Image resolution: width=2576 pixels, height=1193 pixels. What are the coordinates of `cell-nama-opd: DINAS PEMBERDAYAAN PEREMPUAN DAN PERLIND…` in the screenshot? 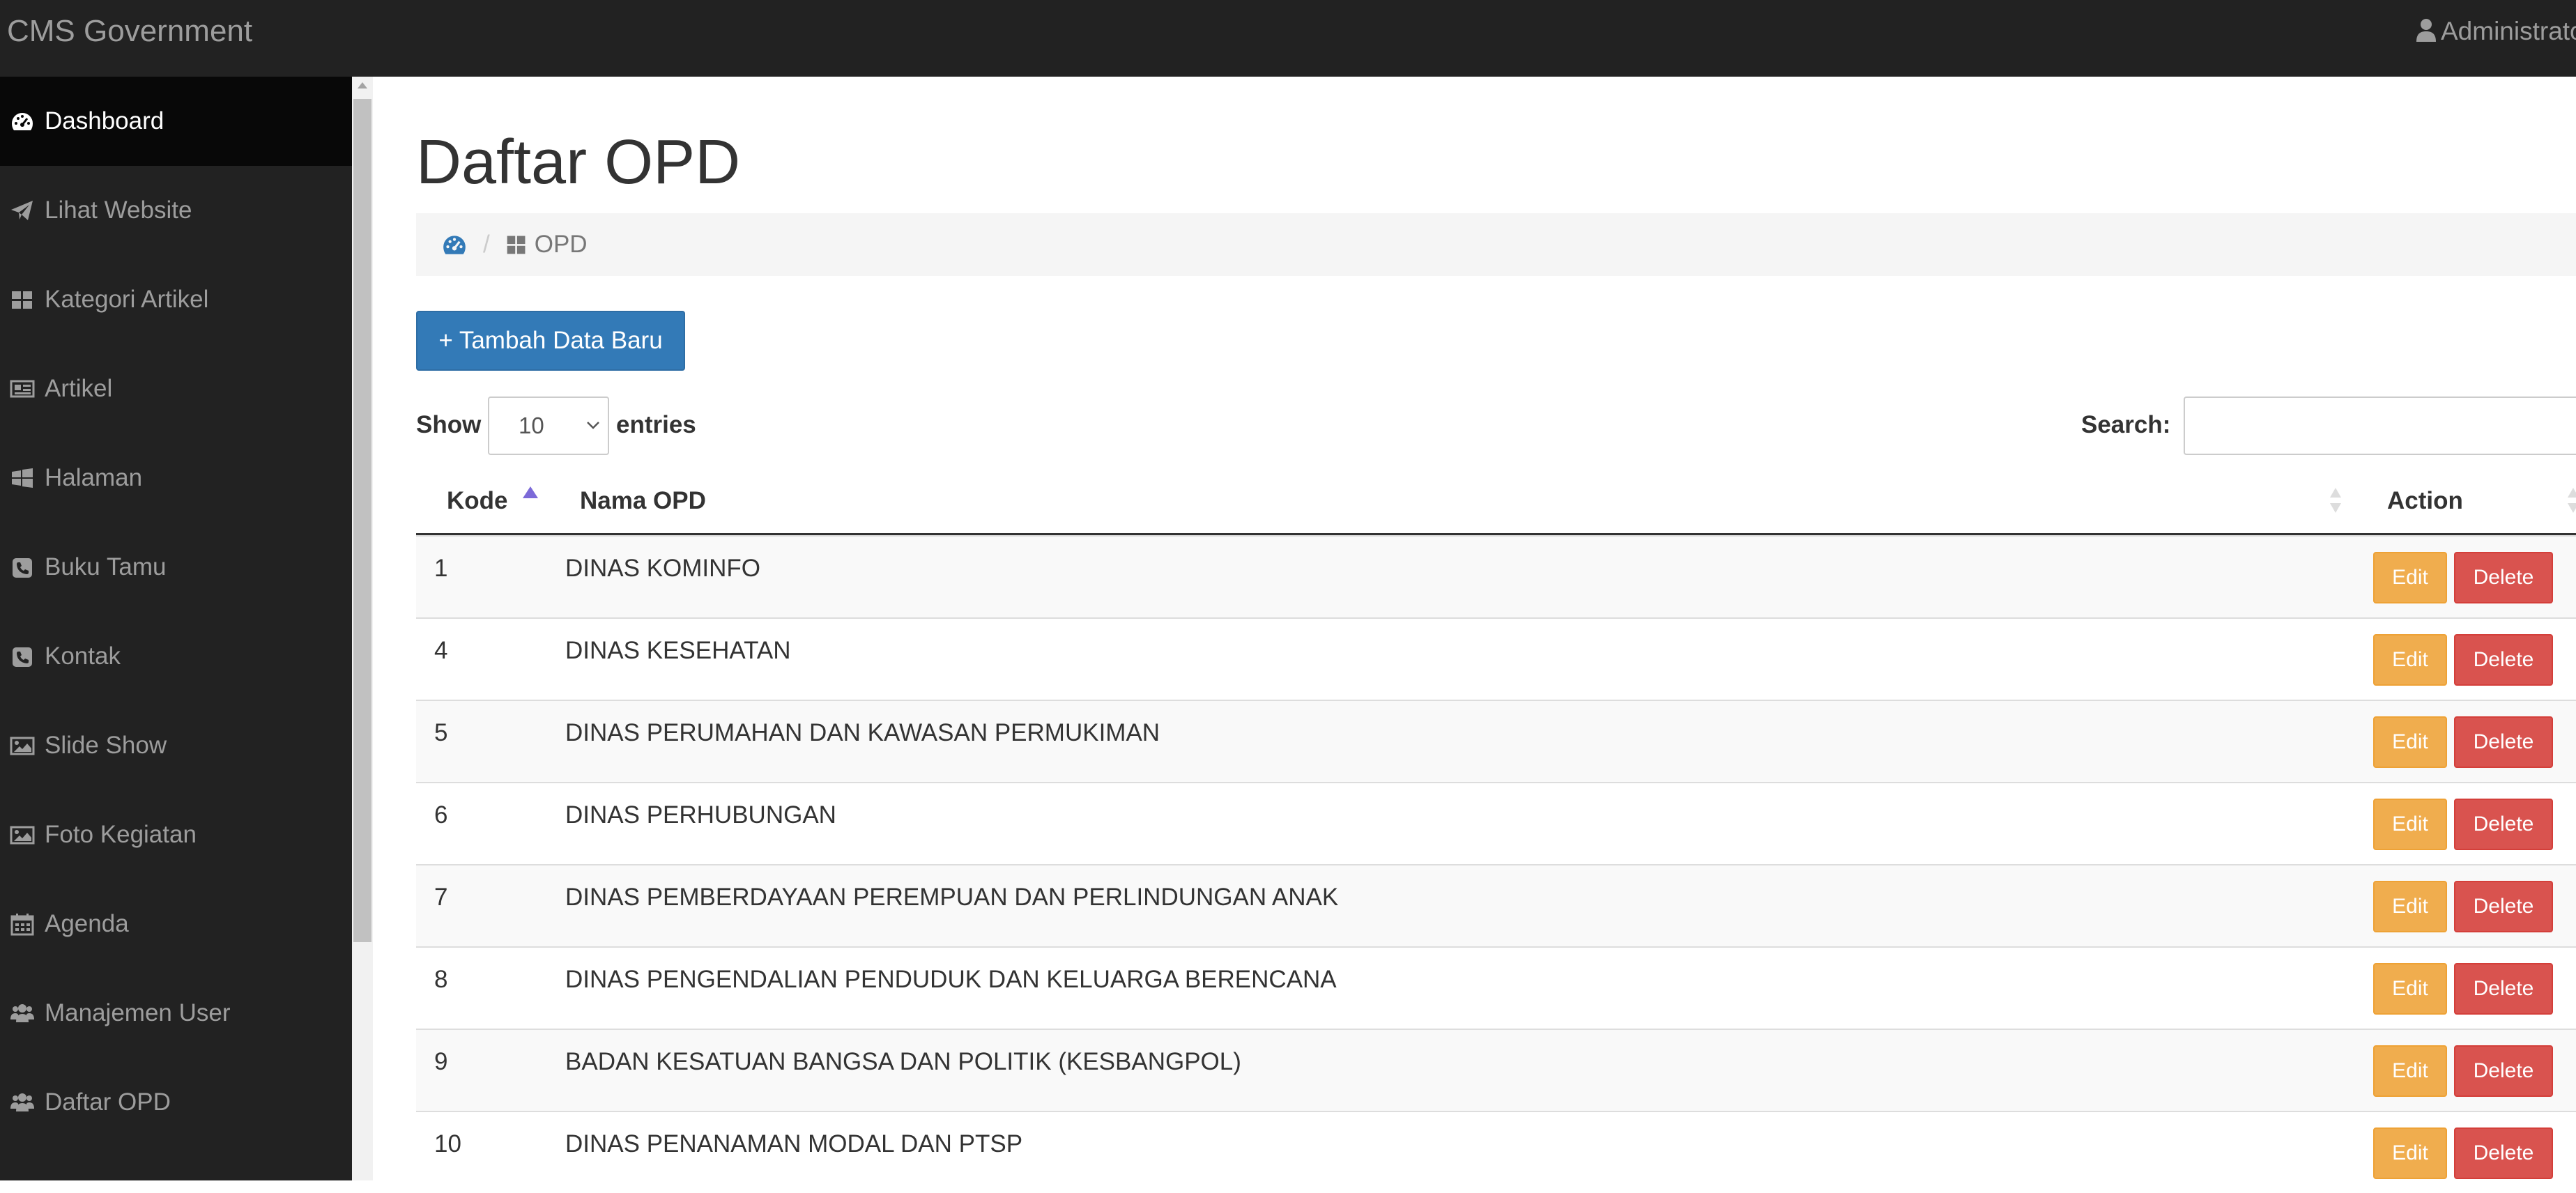 It's located at (952, 897).